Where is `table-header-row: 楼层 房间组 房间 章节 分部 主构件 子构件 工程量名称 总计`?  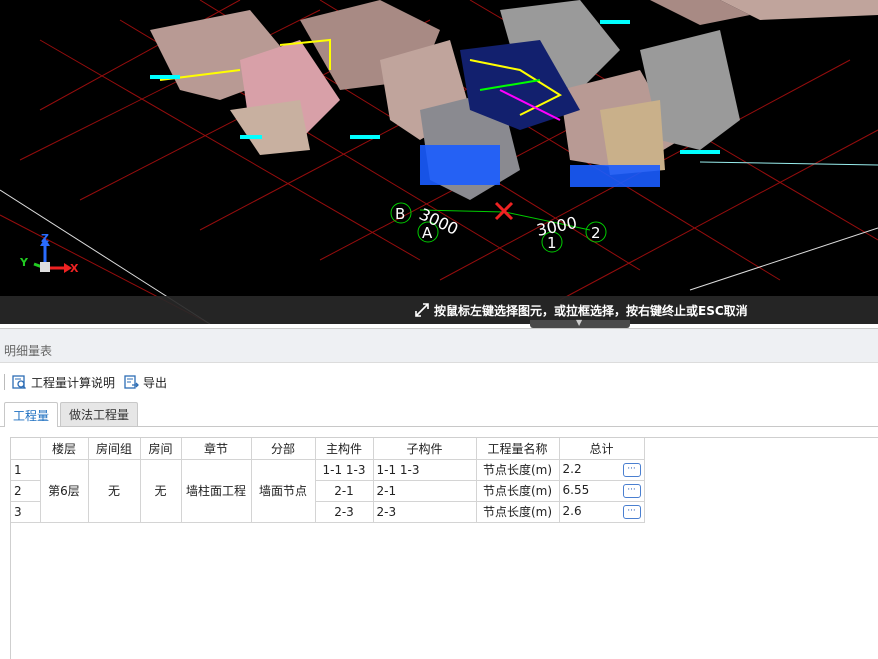 table-header-row: 楼层 房间组 房间 章节 分部 主构件 子构件 工程量名称 总计 is located at coordinates (328, 449).